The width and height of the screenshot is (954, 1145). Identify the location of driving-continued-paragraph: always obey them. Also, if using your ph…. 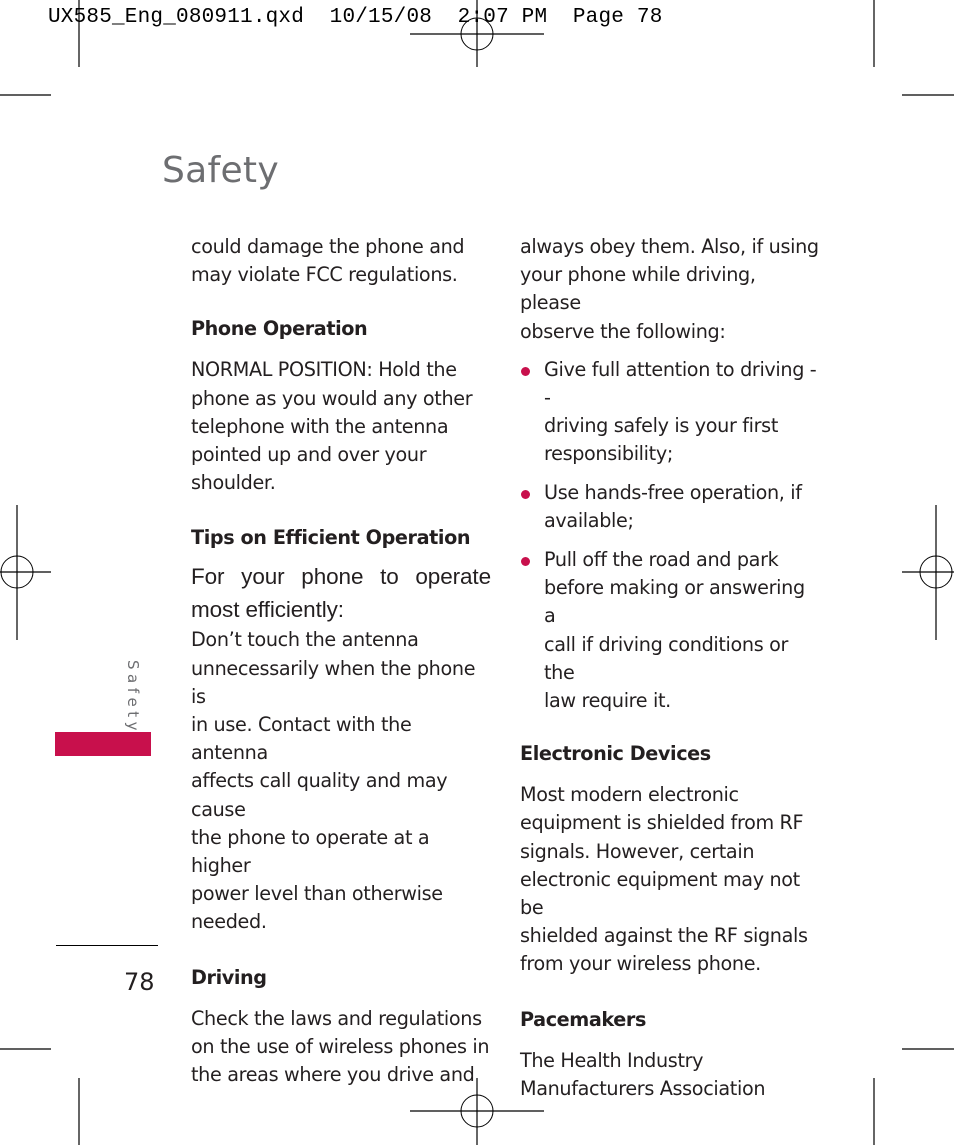
(669, 289).